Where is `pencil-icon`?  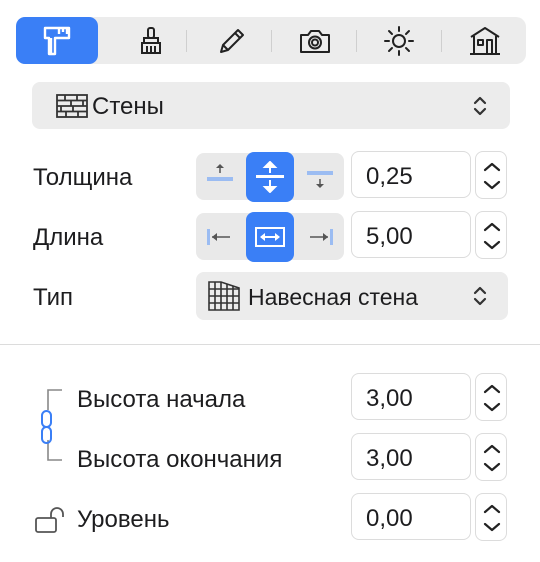
pencil-icon is located at coordinates (232, 40).